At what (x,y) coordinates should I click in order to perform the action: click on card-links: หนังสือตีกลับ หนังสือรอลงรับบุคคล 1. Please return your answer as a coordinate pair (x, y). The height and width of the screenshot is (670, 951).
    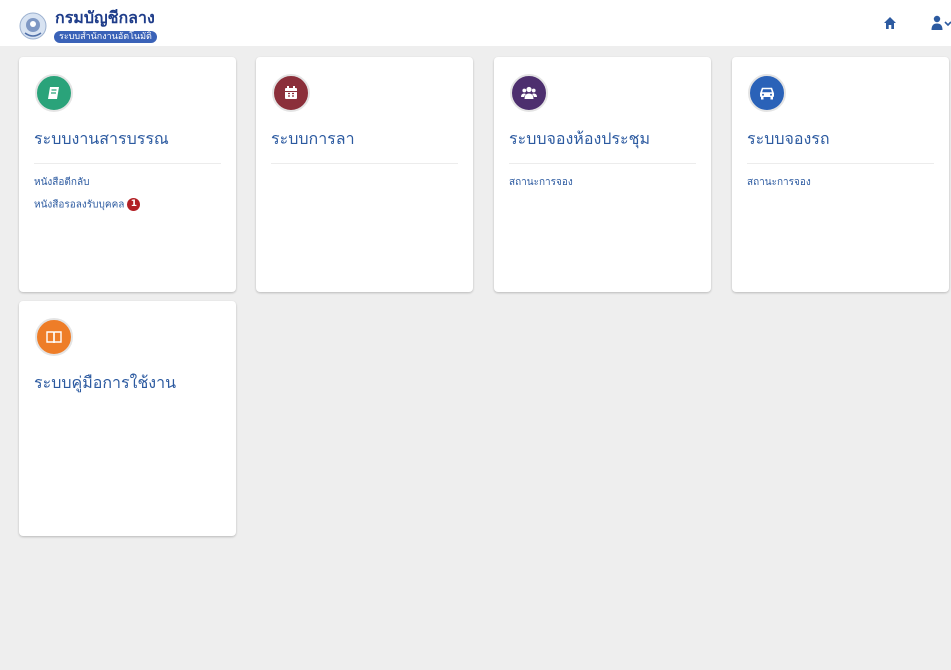
    Looking at the image, I should click on (87, 199).